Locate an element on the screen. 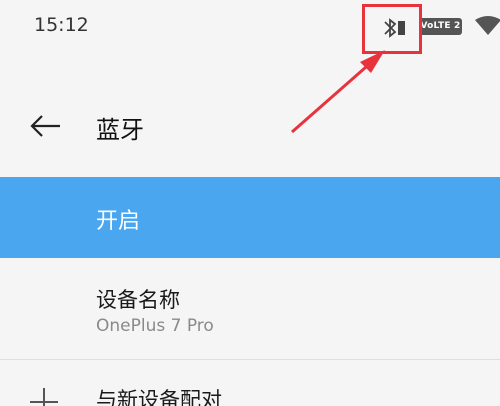 This screenshot has height=406, width=500. page-title: 蓝牙 is located at coordinates (120, 130).